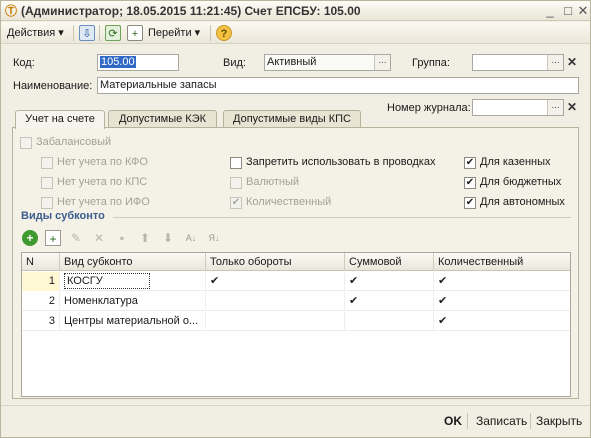  Describe the element at coordinates (158, 85) in the screenshot. I see `name-value: Материальные запасы` at that location.